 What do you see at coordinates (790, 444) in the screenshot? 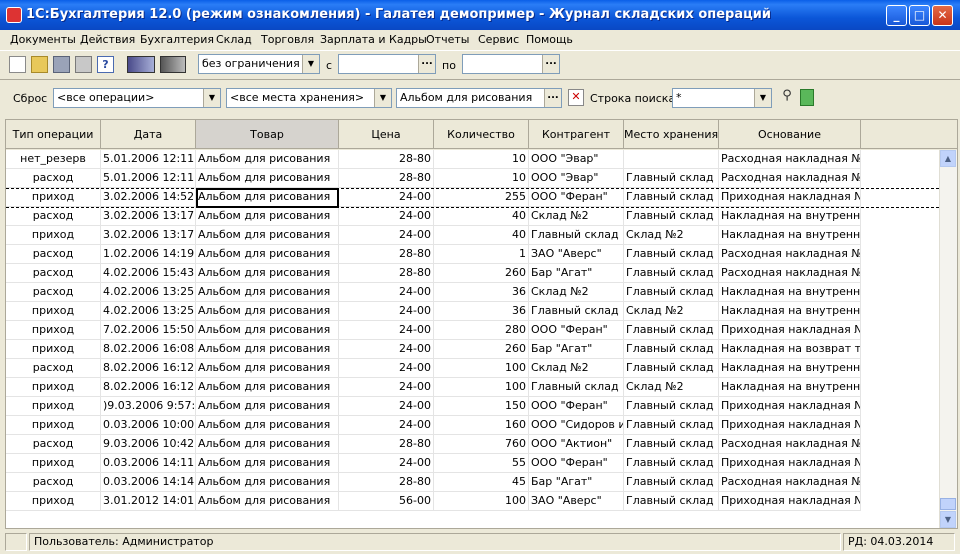
I see `cell-basis: Расходная накладная №00` at bounding box center [790, 444].